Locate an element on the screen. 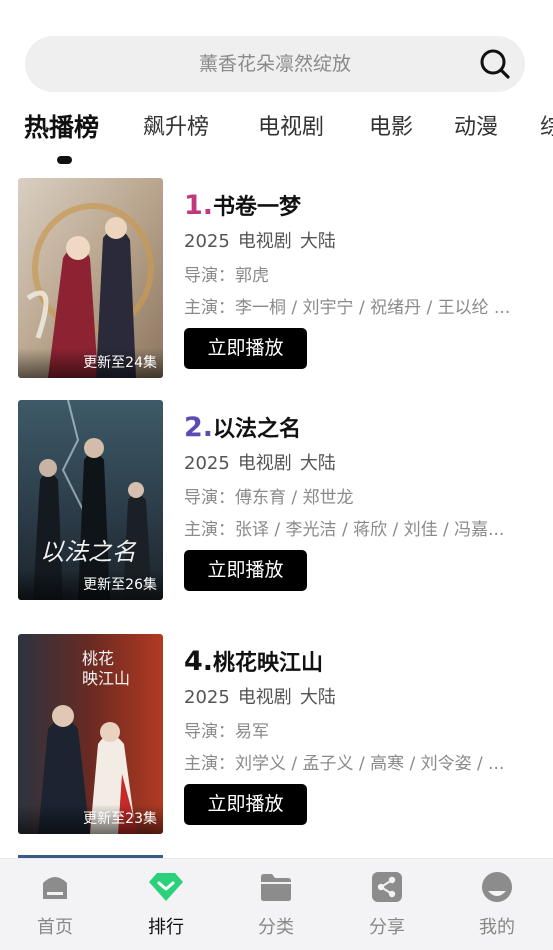 The image size is (553, 950). nav-ranking: 排行 is located at coordinates (166, 905).